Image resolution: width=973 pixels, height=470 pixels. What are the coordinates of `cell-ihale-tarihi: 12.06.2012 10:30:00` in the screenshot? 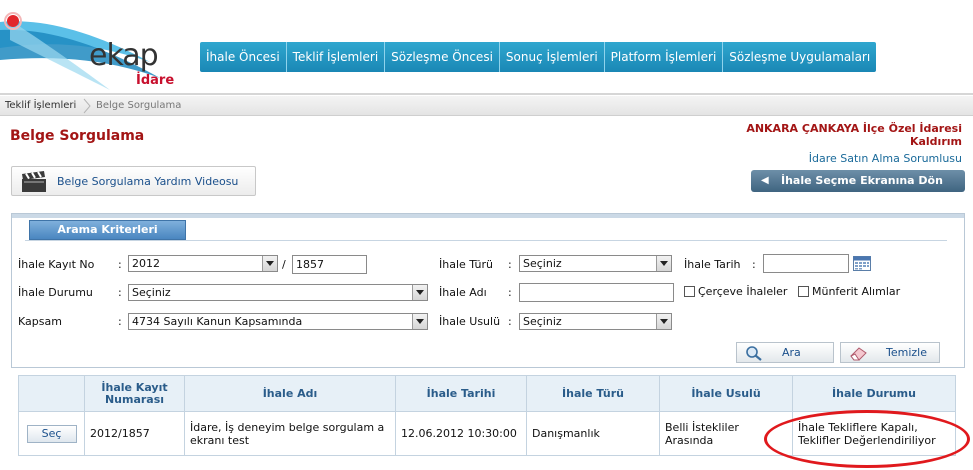 It's located at (461, 433).